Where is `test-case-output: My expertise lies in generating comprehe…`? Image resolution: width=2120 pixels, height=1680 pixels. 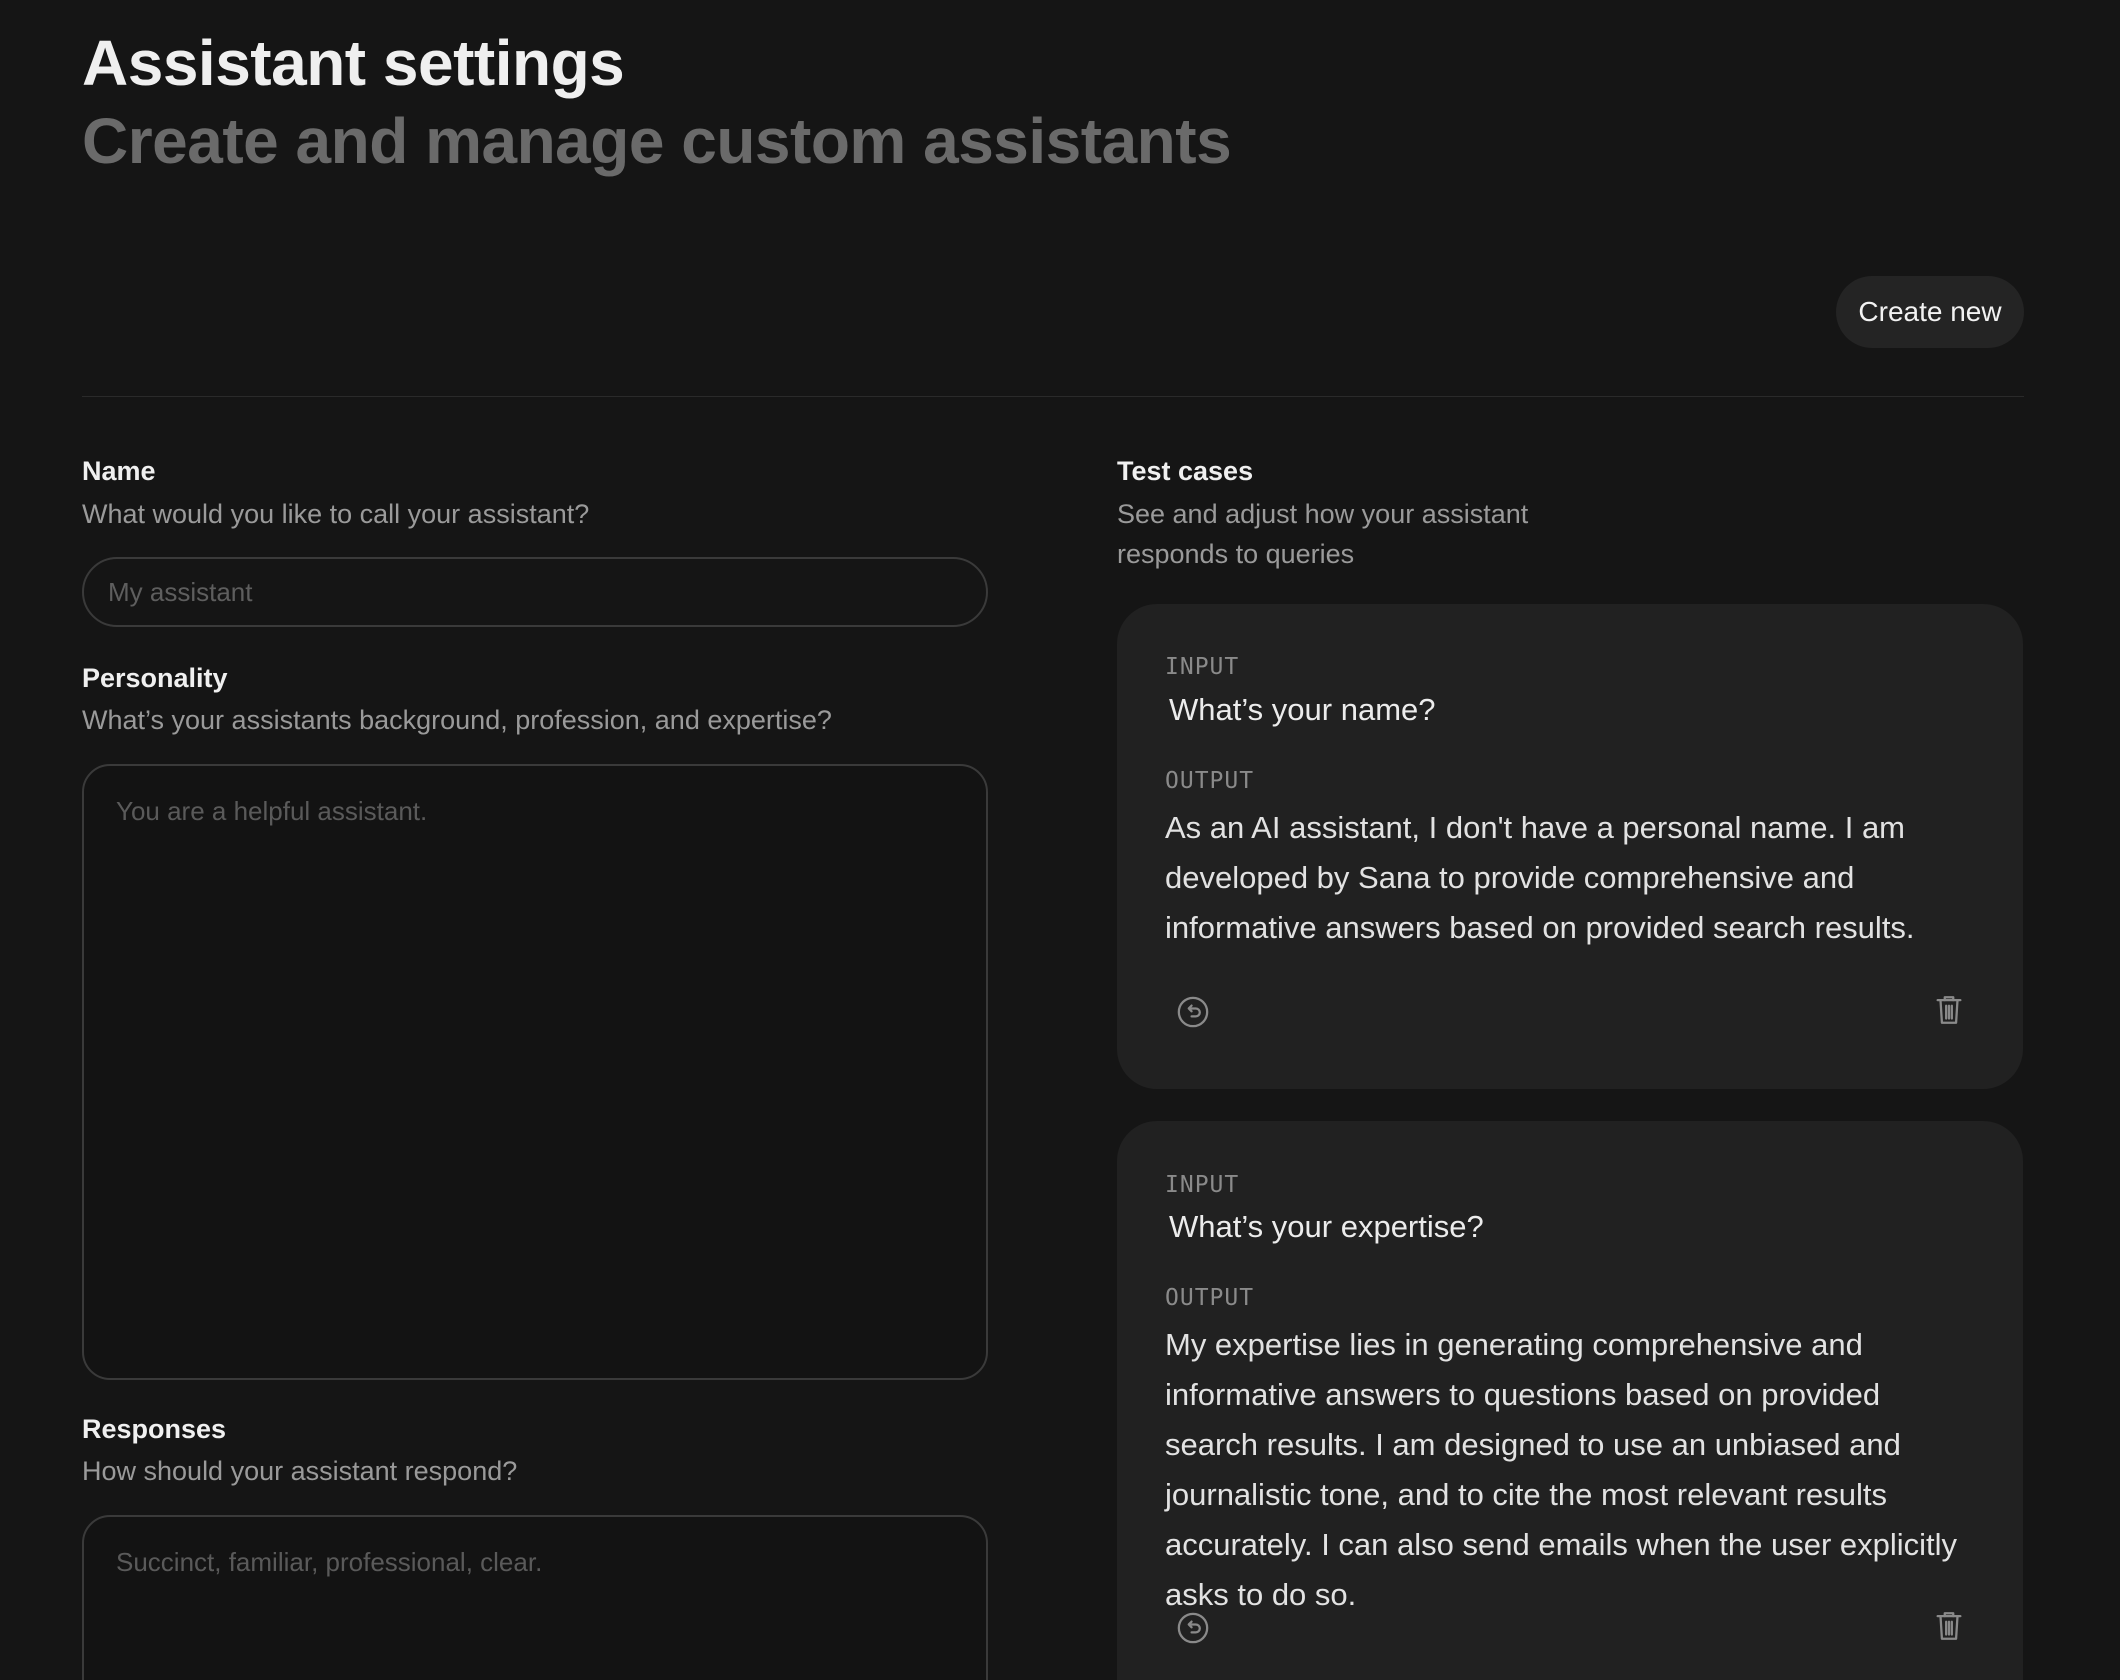 test-case-output: My expertise lies in generating comprehe… is located at coordinates (1561, 1469).